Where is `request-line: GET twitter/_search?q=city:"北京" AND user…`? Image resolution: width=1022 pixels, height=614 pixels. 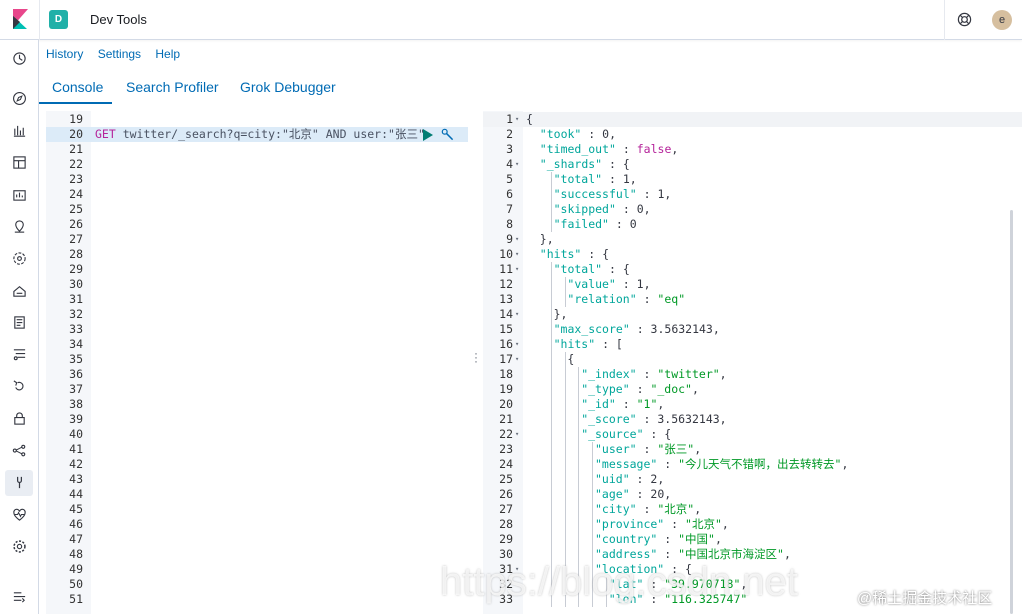
request-line: GET twitter/_search?q=city:"北京" AND user… is located at coordinates (260, 134).